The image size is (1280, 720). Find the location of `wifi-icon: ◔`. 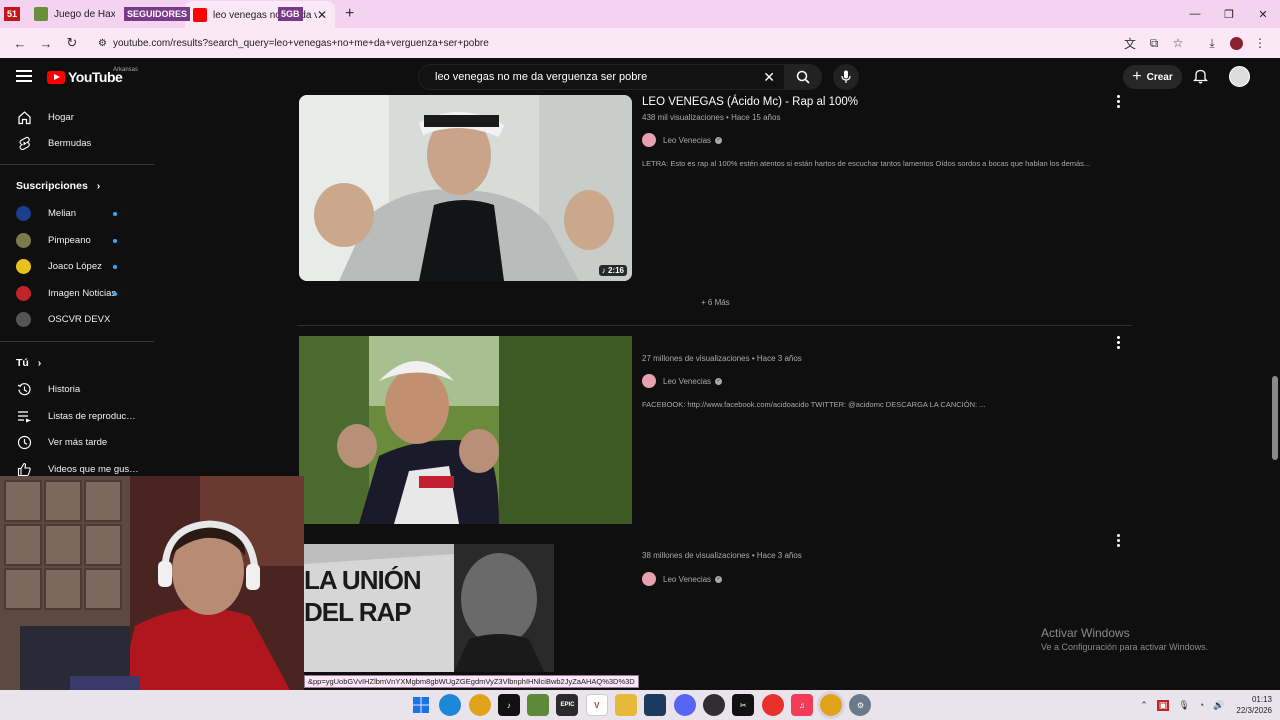

wifi-icon: ◔ is located at coordinates (1201, 705).